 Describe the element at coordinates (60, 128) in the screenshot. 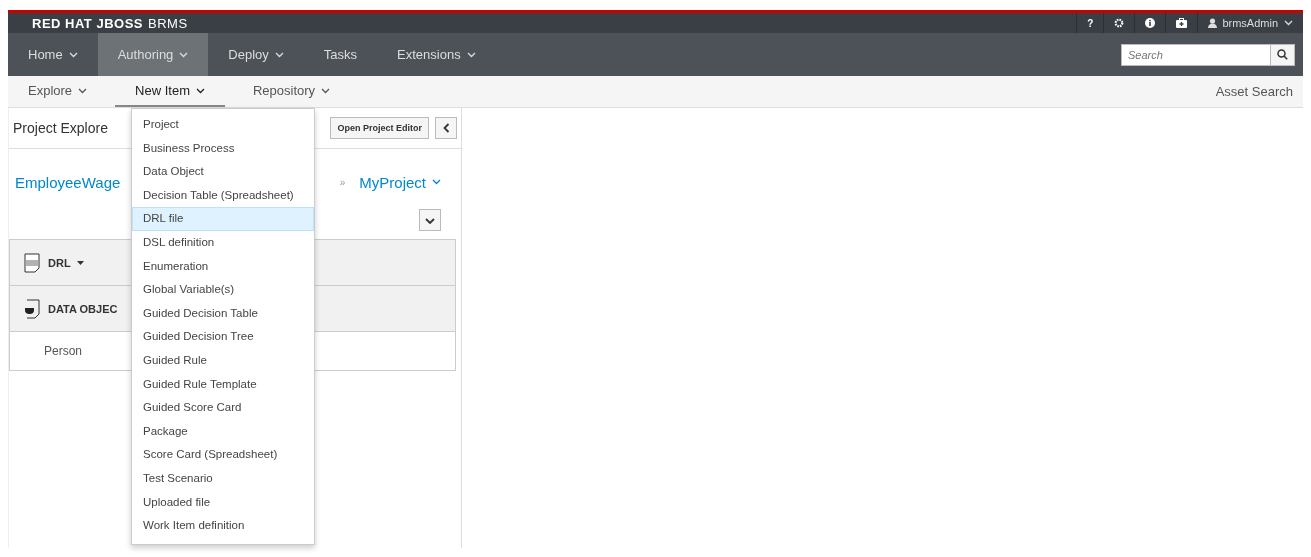

I see `panel-title: Project Explore` at that location.